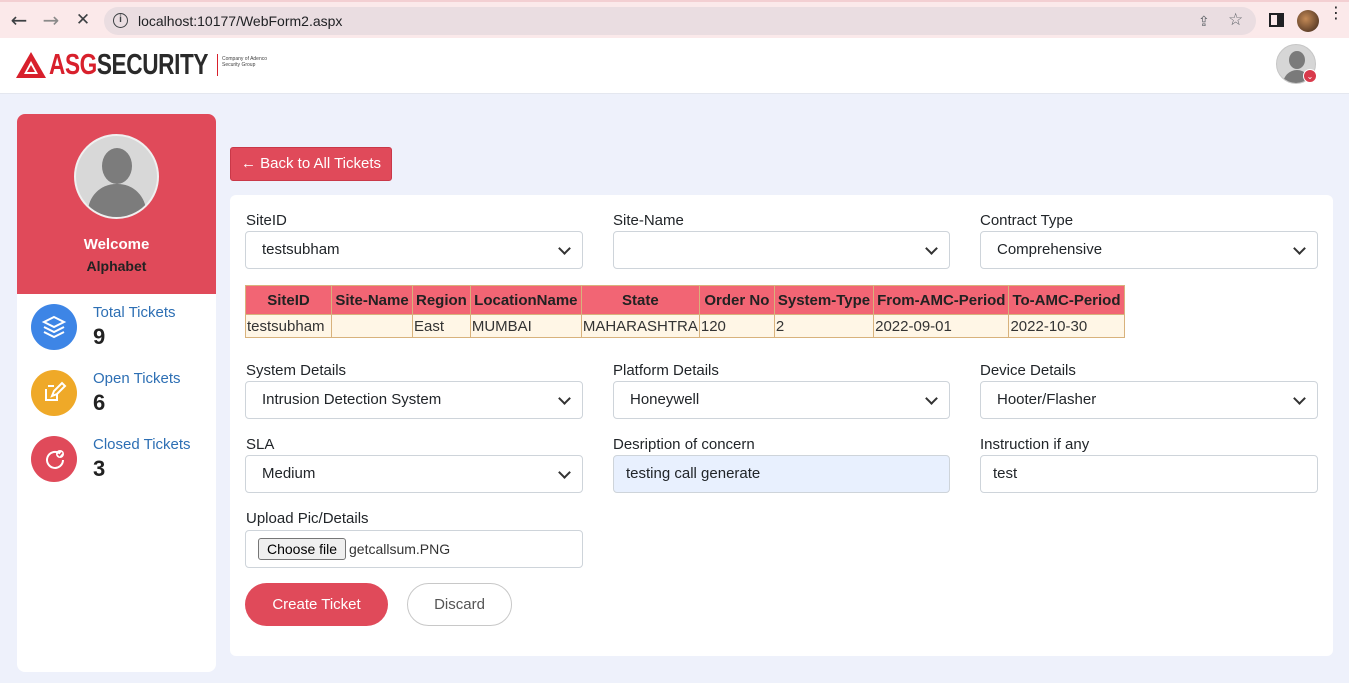 The width and height of the screenshot is (1349, 683). Describe the element at coordinates (1066, 300) in the screenshot. I see `table-header-cell: To-AMC-Period` at that location.